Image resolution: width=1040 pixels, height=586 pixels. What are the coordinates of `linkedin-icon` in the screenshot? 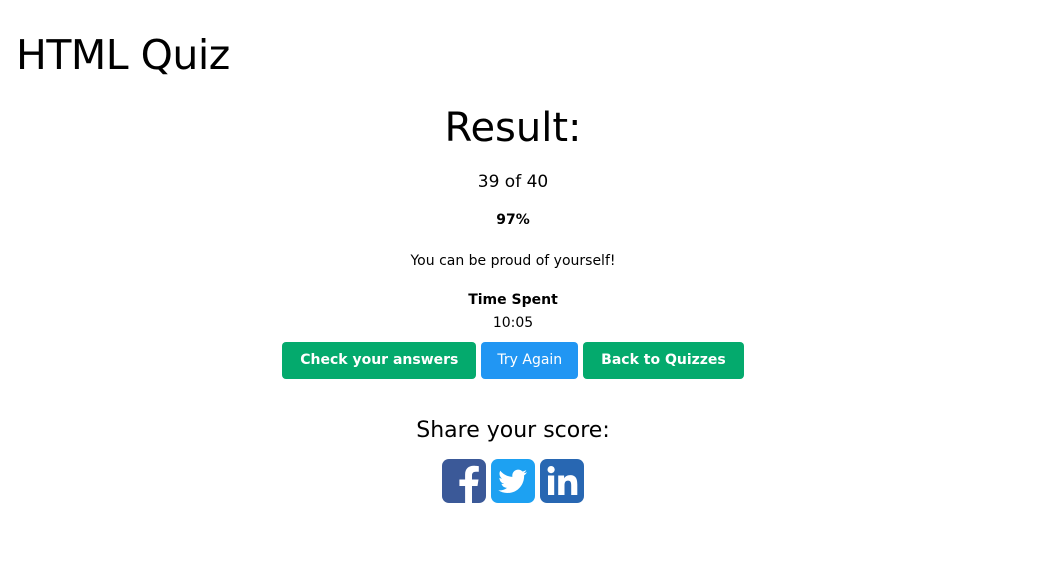 It's located at (562, 481).